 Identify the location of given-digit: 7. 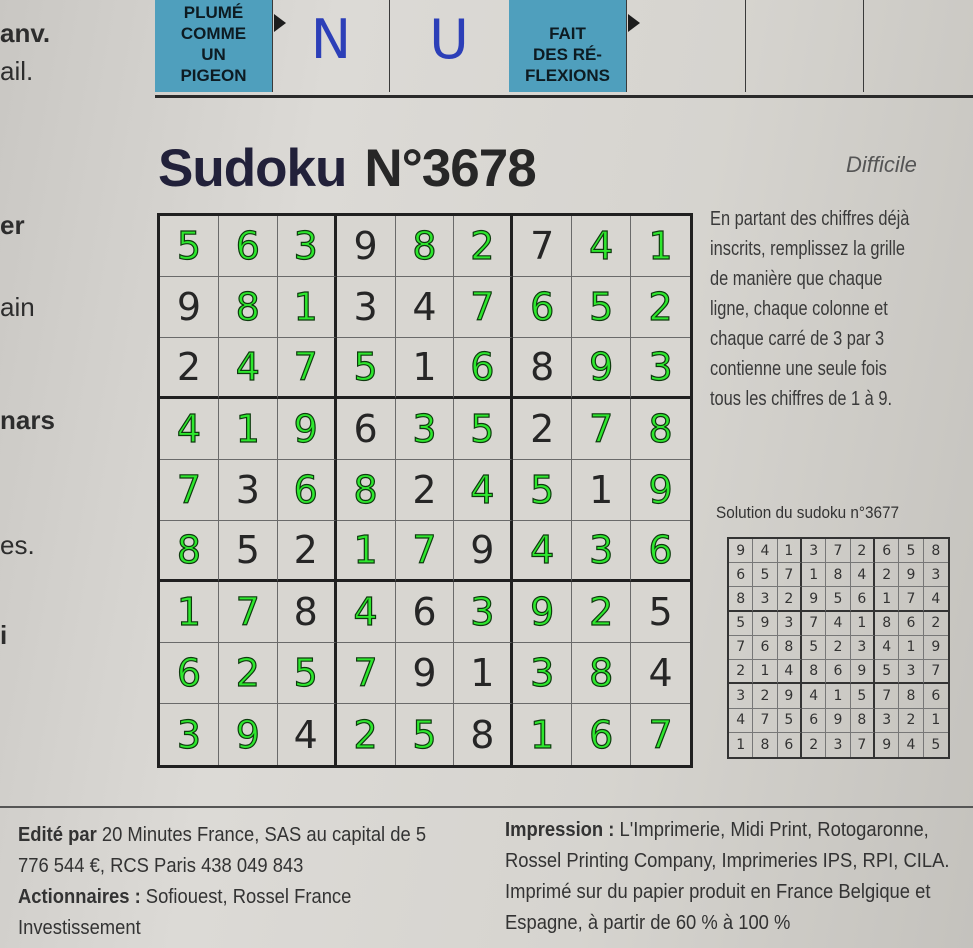
(542, 246).